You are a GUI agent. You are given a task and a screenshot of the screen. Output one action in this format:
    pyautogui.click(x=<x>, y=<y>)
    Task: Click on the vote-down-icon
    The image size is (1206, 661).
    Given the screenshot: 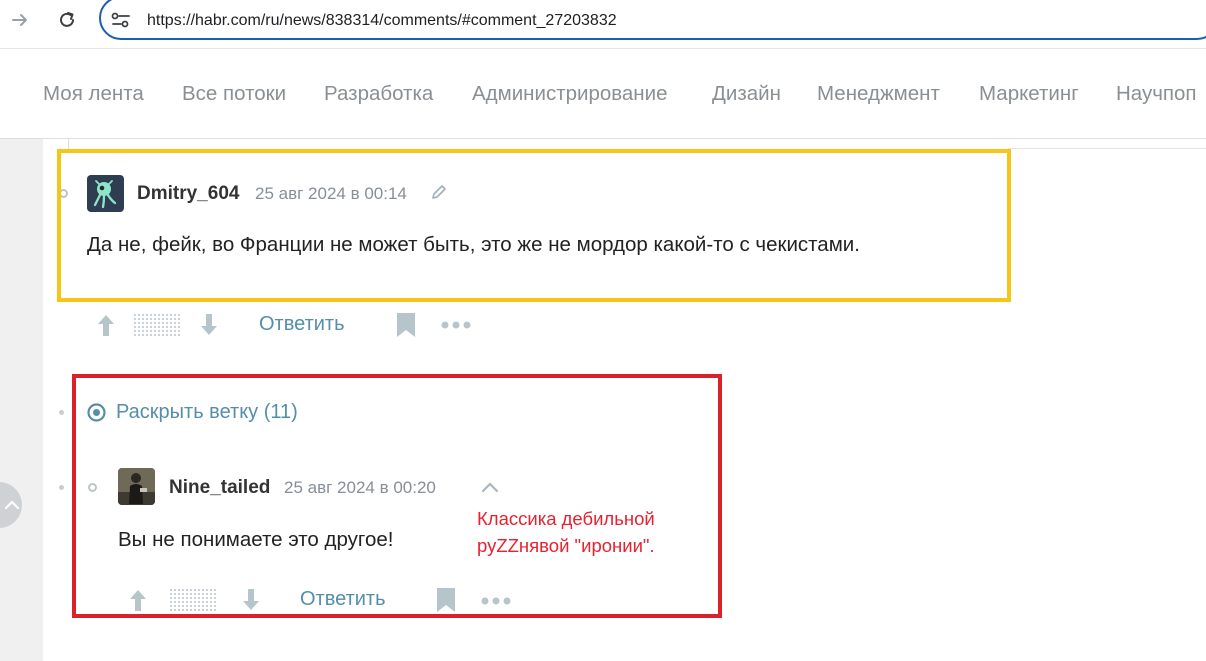 What is the action you would take?
    pyautogui.click(x=209, y=327)
    